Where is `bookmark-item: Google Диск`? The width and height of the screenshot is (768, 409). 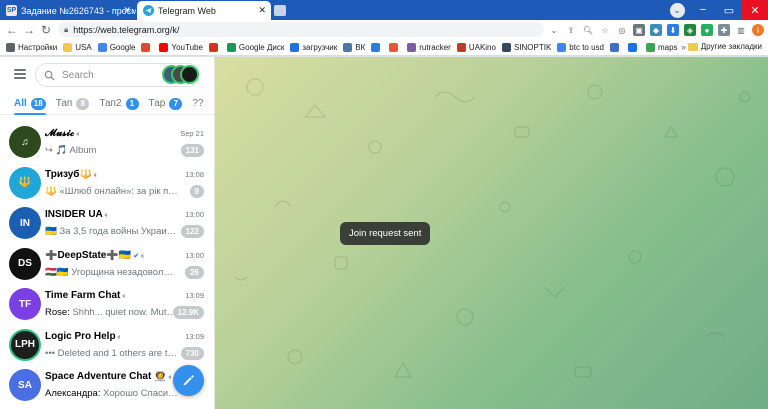
bookmark-item: Google Диск is located at coordinates (255, 47).